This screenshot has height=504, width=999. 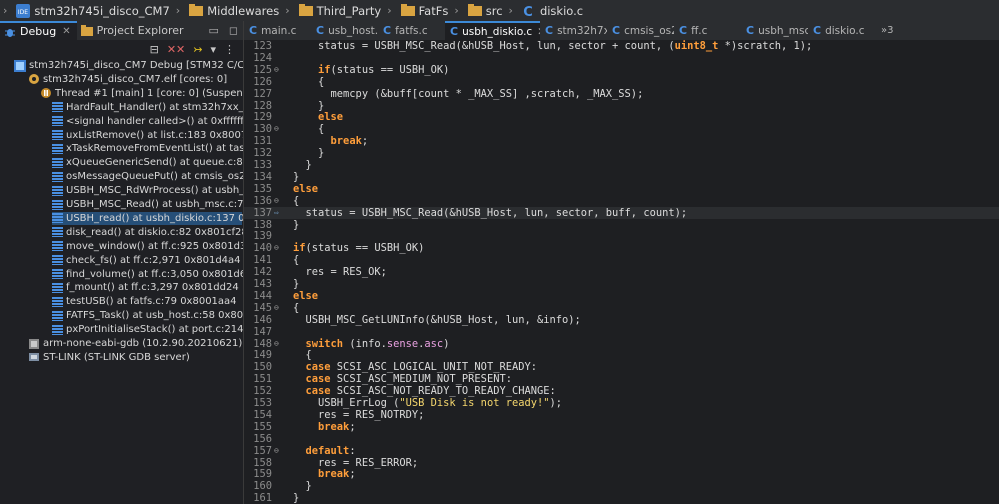 I want to click on stack-frame-item: osMessageQueuePut() at cmsis_os2.c:1,77, so click(x=147, y=176).